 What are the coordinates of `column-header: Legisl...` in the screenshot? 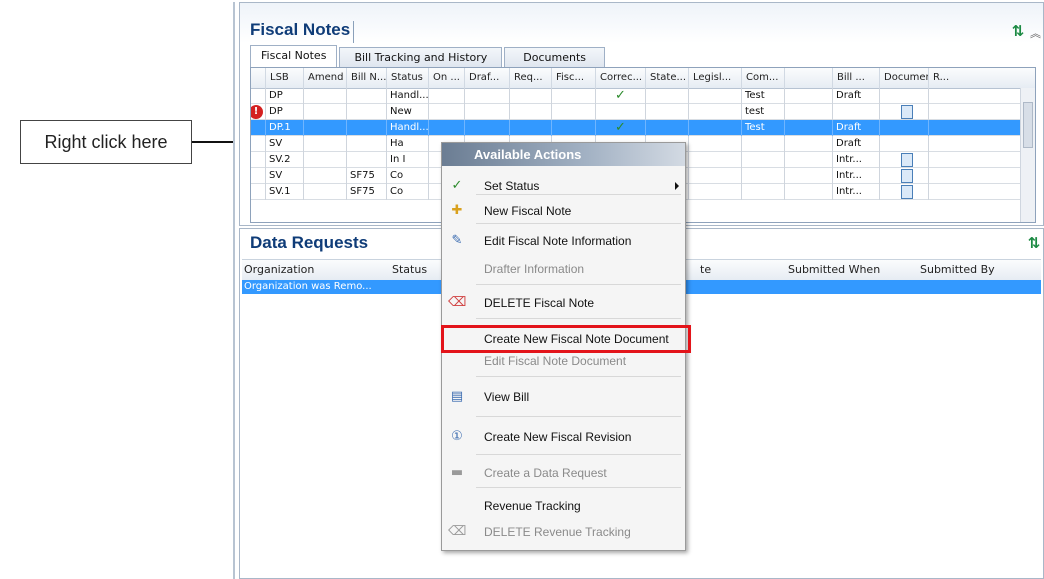 It's located at (714, 78).